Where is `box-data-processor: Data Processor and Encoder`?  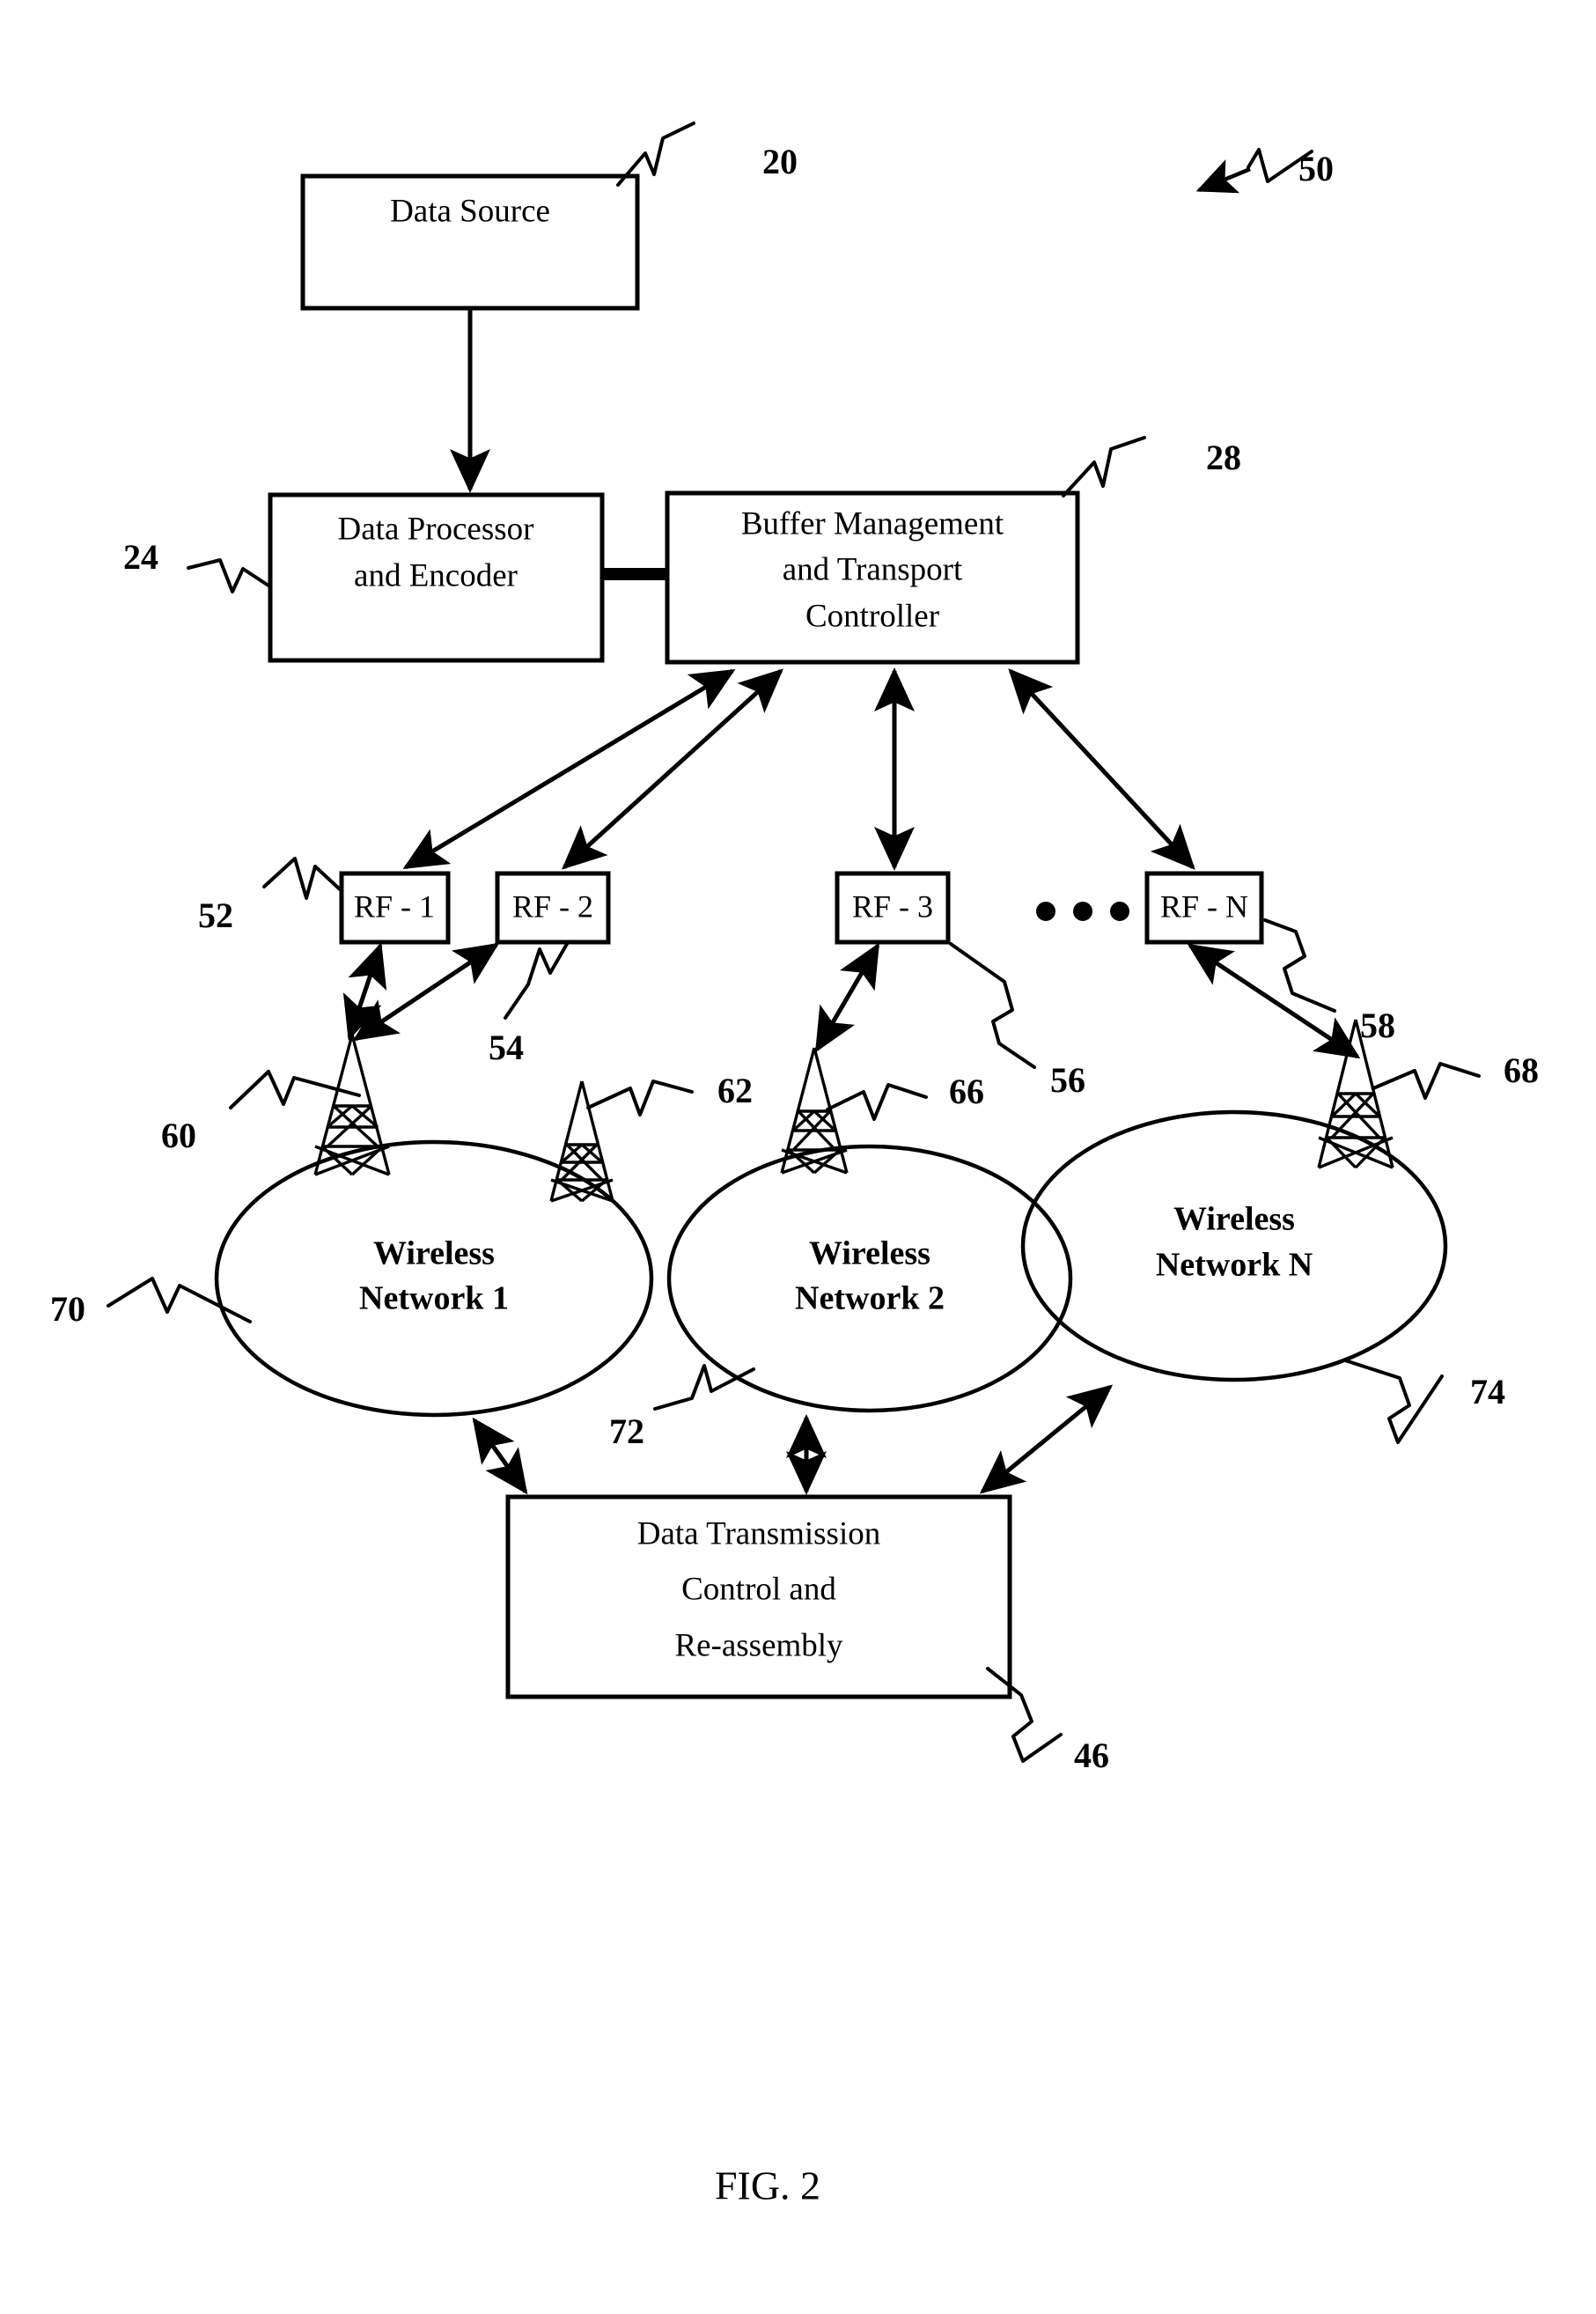 box-data-processor: Data Processor and Encoder is located at coordinates (437, 577).